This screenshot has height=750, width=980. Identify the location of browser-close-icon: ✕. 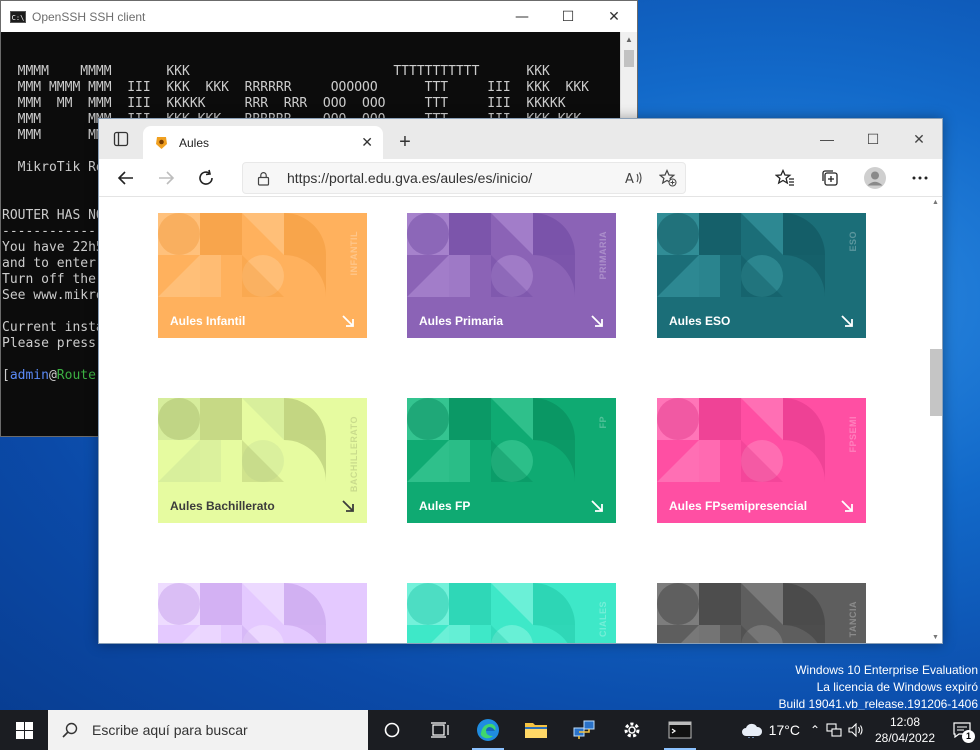
(919, 139).